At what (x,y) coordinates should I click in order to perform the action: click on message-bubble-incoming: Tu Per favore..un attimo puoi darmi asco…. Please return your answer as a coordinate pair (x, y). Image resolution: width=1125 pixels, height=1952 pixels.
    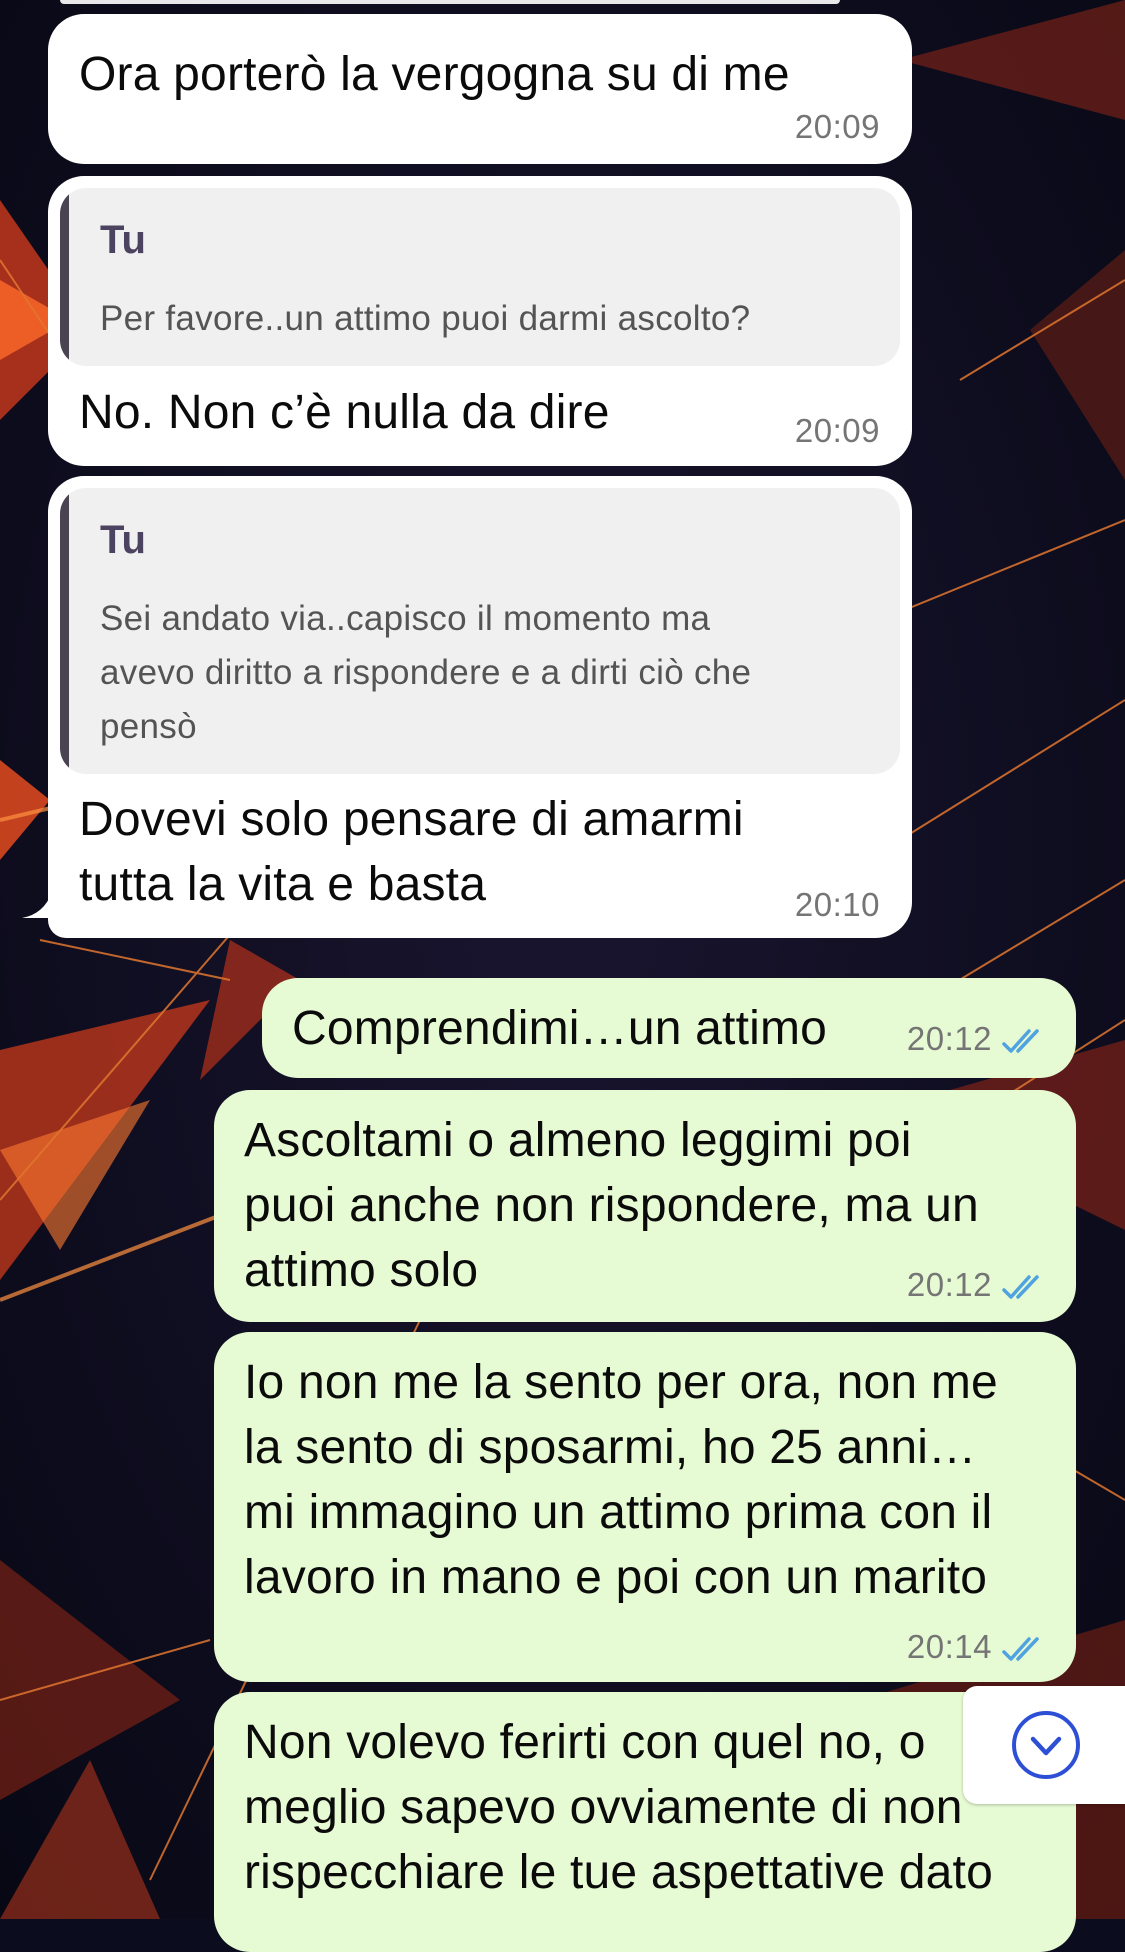
    Looking at the image, I should click on (480, 321).